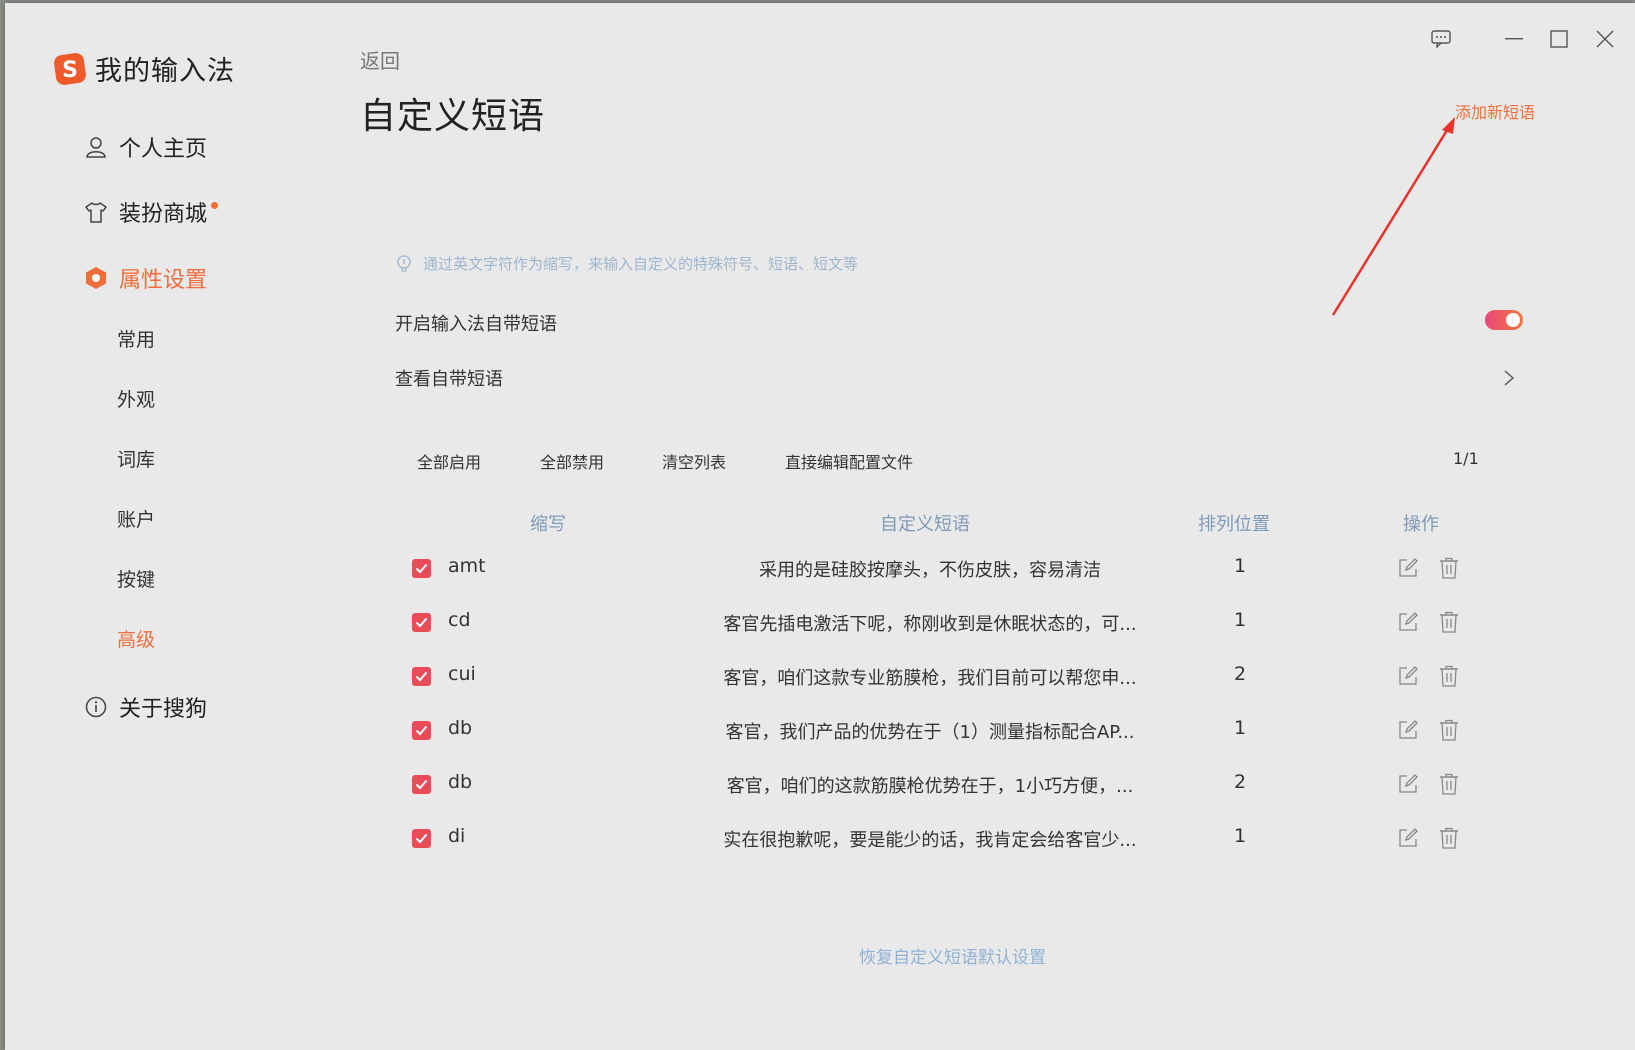  What do you see at coordinates (476, 324) in the screenshot?
I see `enable-builtin-label: 开启输入法自带短语` at bounding box center [476, 324].